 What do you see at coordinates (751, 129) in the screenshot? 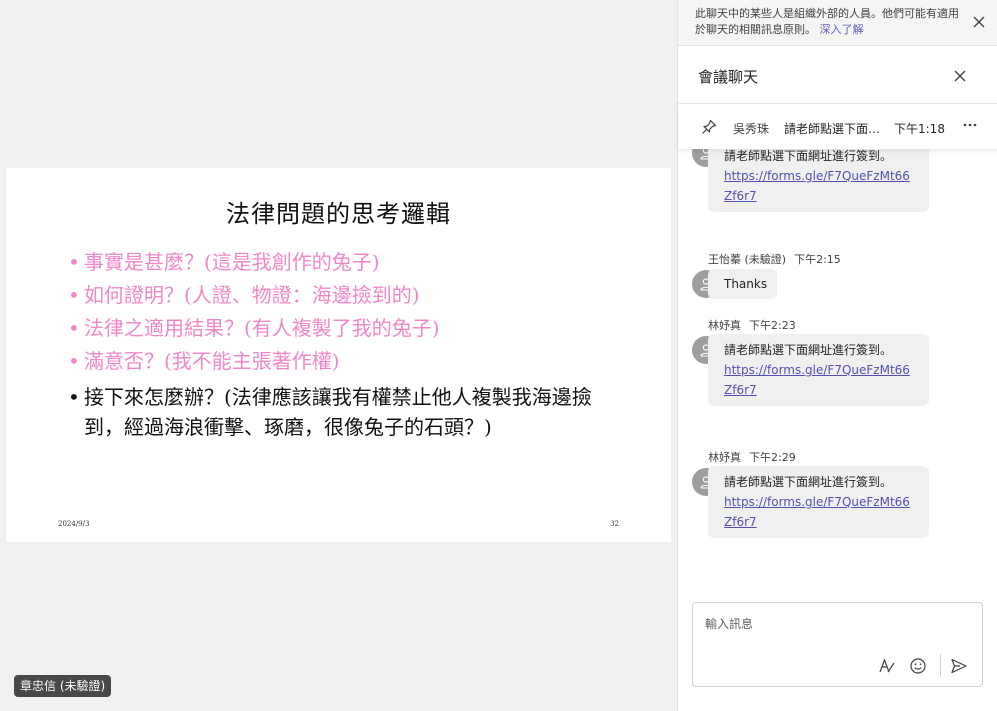
I see `pinned-sender: 吳秀珠` at bounding box center [751, 129].